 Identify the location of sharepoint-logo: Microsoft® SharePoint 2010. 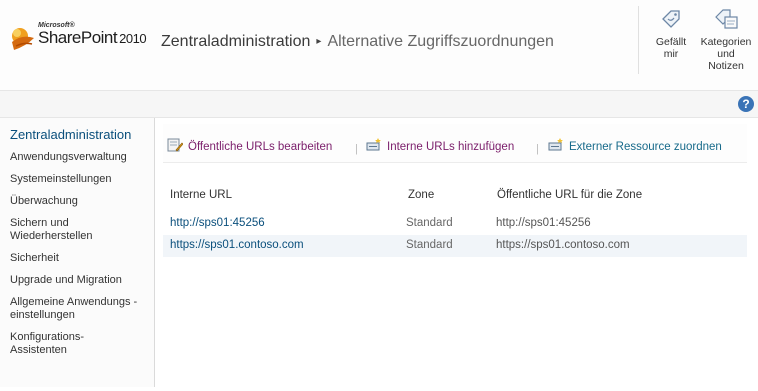
(83, 40).